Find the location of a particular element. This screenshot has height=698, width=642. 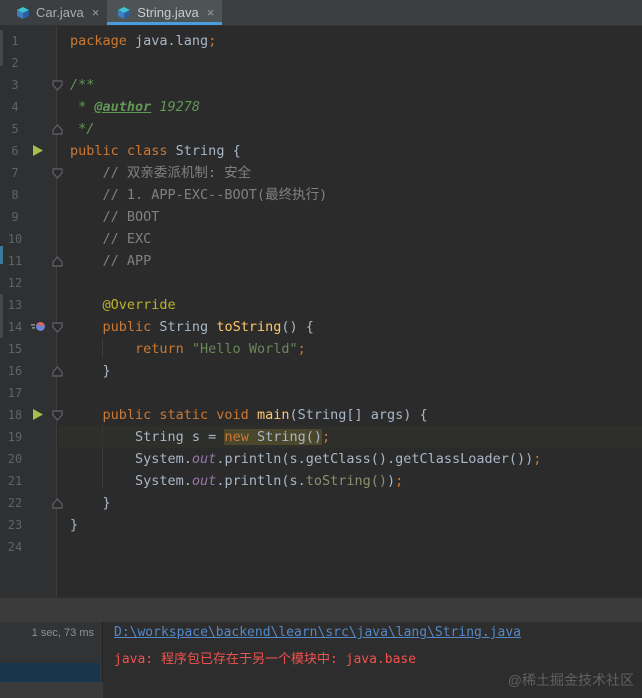

code-line: 24 is located at coordinates (321, 547).